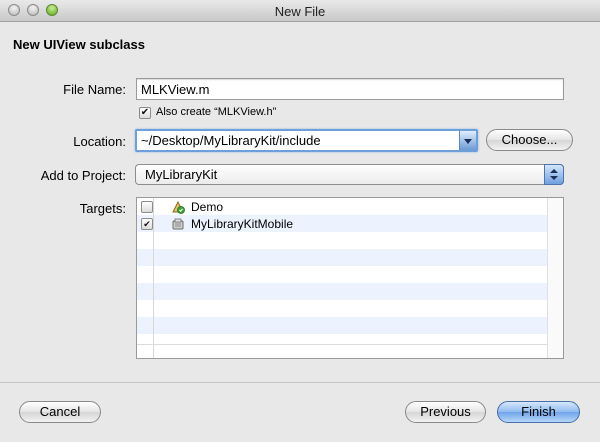 This screenshot has width=600, height=442. I want to click on file-name-field: MLKView.m, so click(350, 89).